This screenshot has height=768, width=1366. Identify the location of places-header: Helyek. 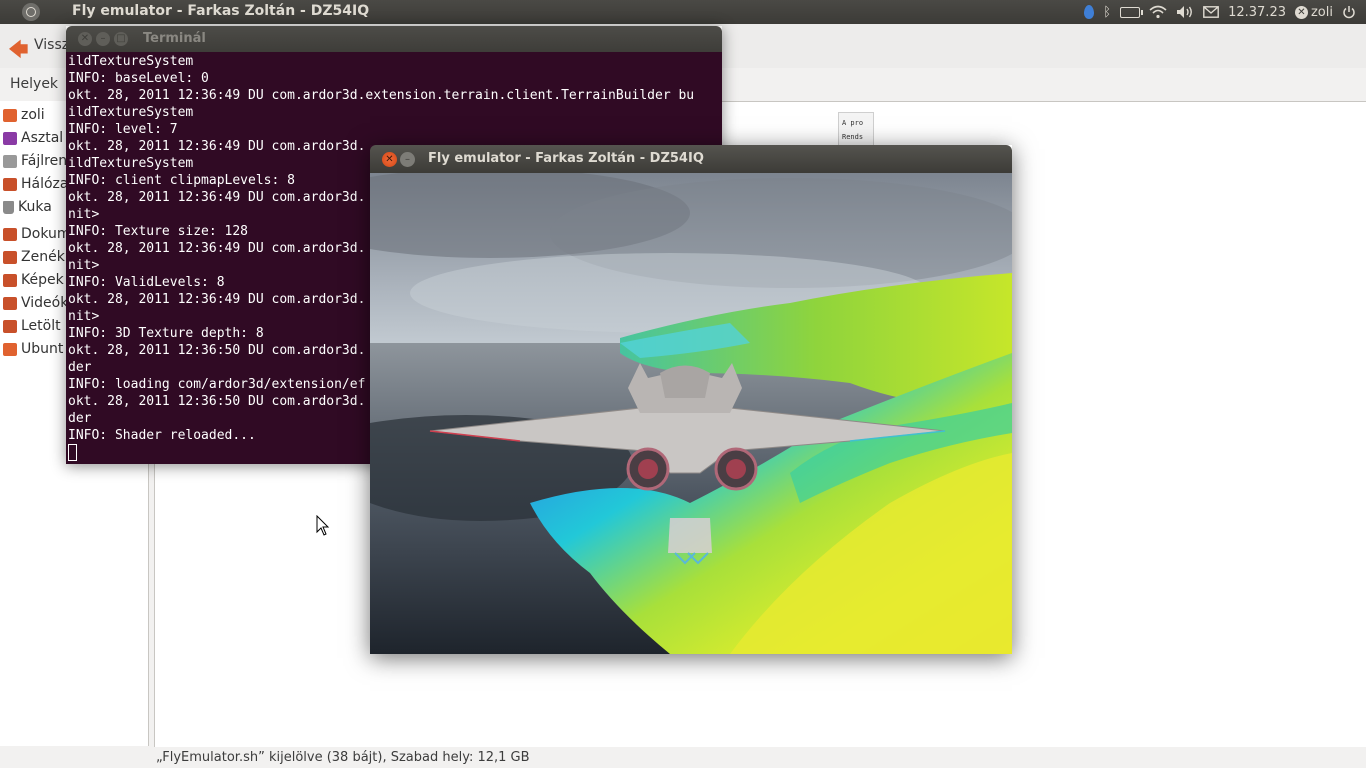
(34, 84).